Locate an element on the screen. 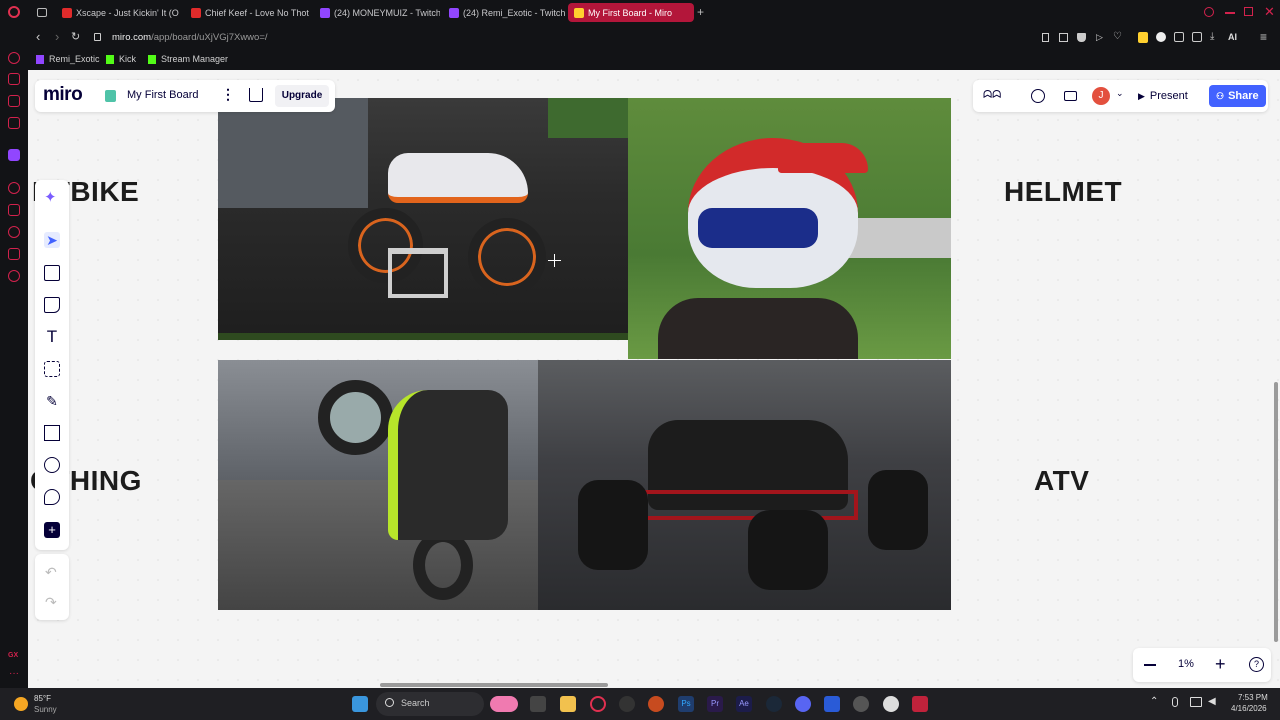 The image size is (1280, 720). zoom-in-button: + is located at coordinates (1220, 664).